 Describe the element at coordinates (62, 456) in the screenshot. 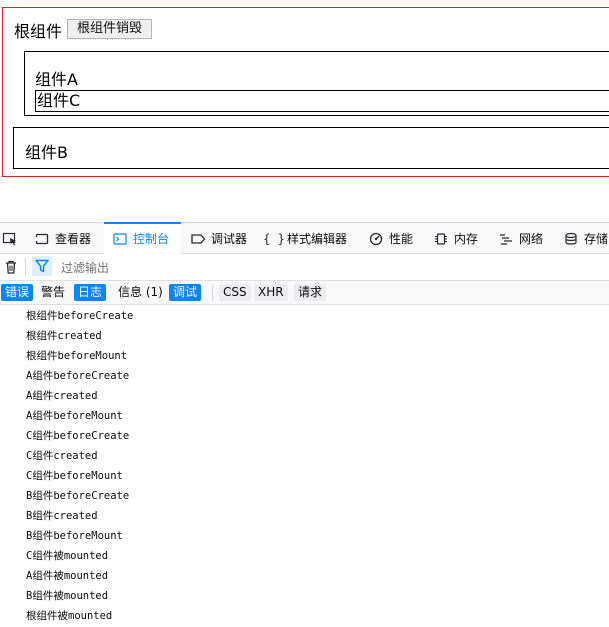

I see `console-message: C组件created` at that location.